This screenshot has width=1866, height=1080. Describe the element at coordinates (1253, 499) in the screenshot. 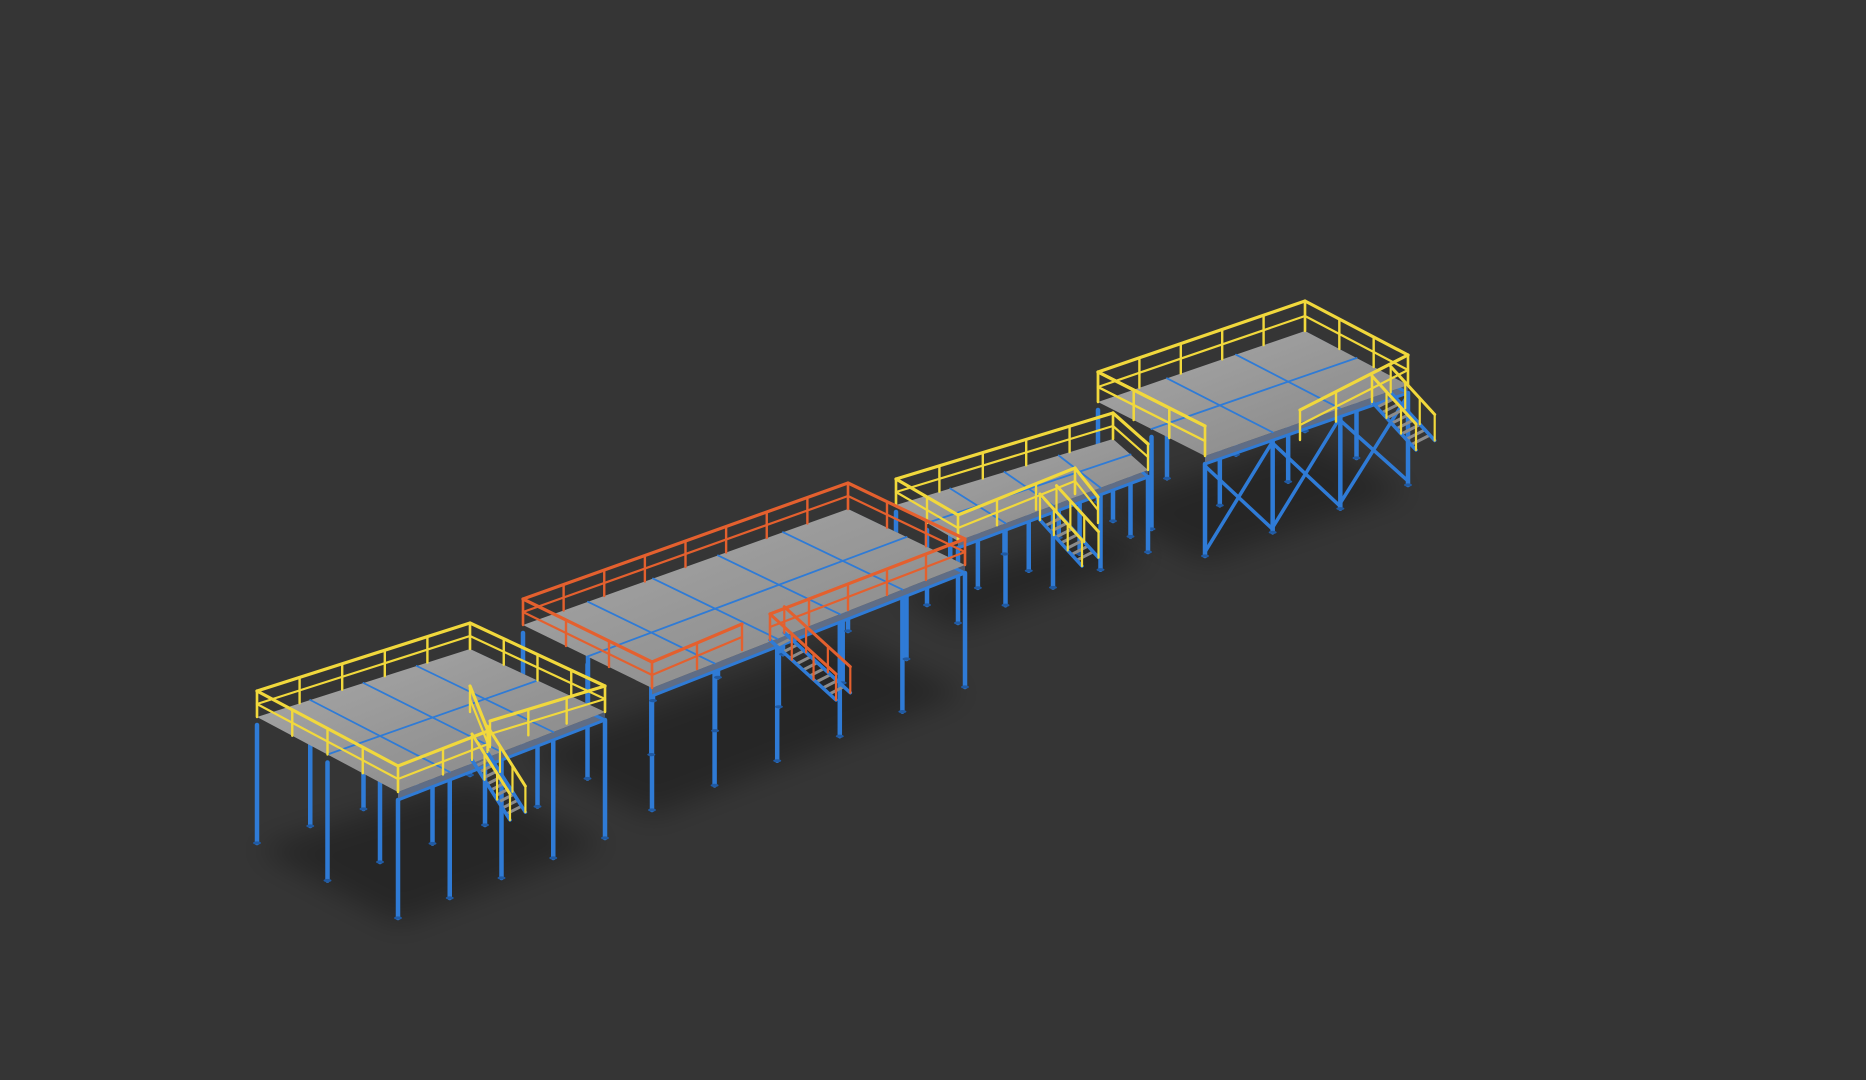

I see `platform-ground-shadow` at that location.